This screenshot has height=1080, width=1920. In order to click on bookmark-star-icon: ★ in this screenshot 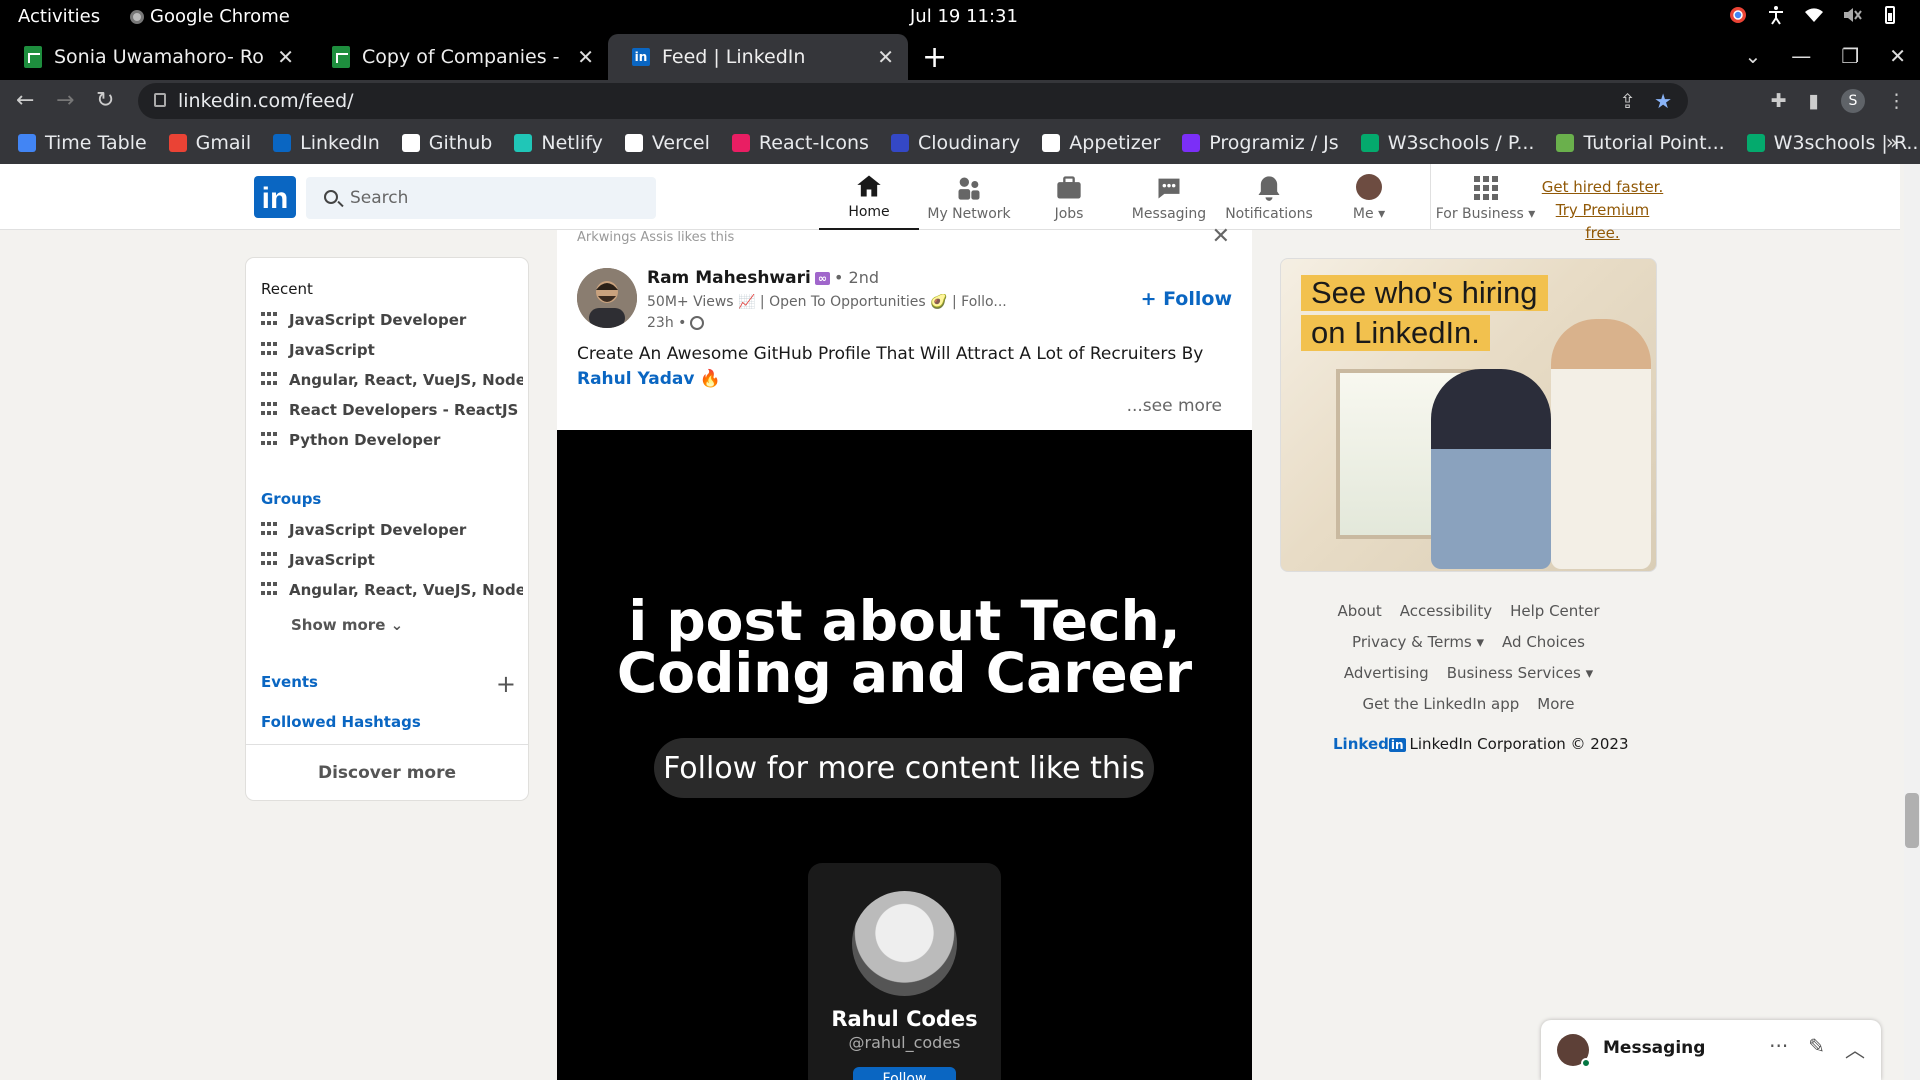, I will do `click(1663, 101)`.